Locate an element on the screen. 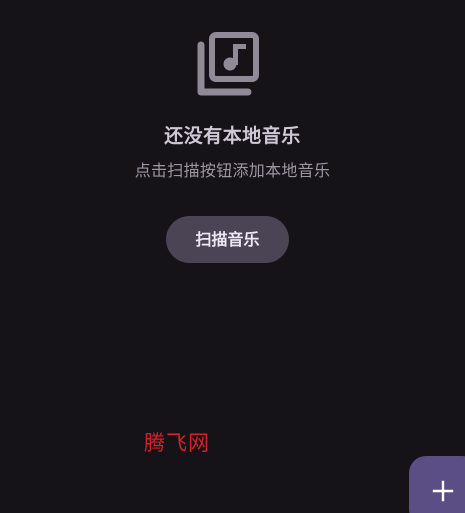  scan-music-button: 扫描音乐 is located at coordinates (227, 239).